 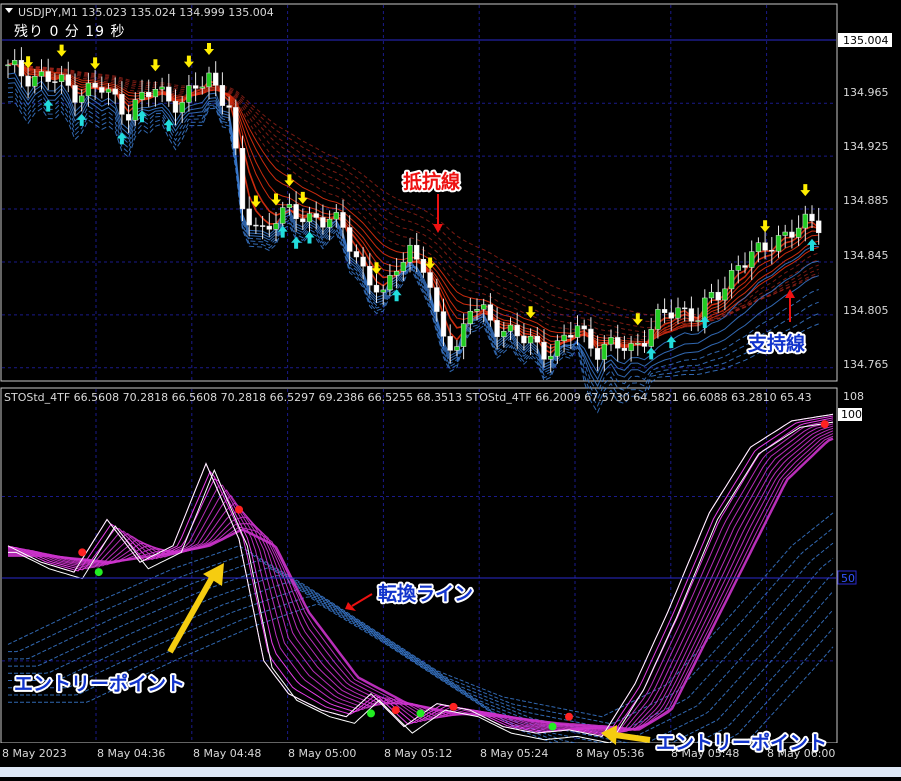 I want to click on time-tick: 8 May 04:36, so click(x=131, y=753).